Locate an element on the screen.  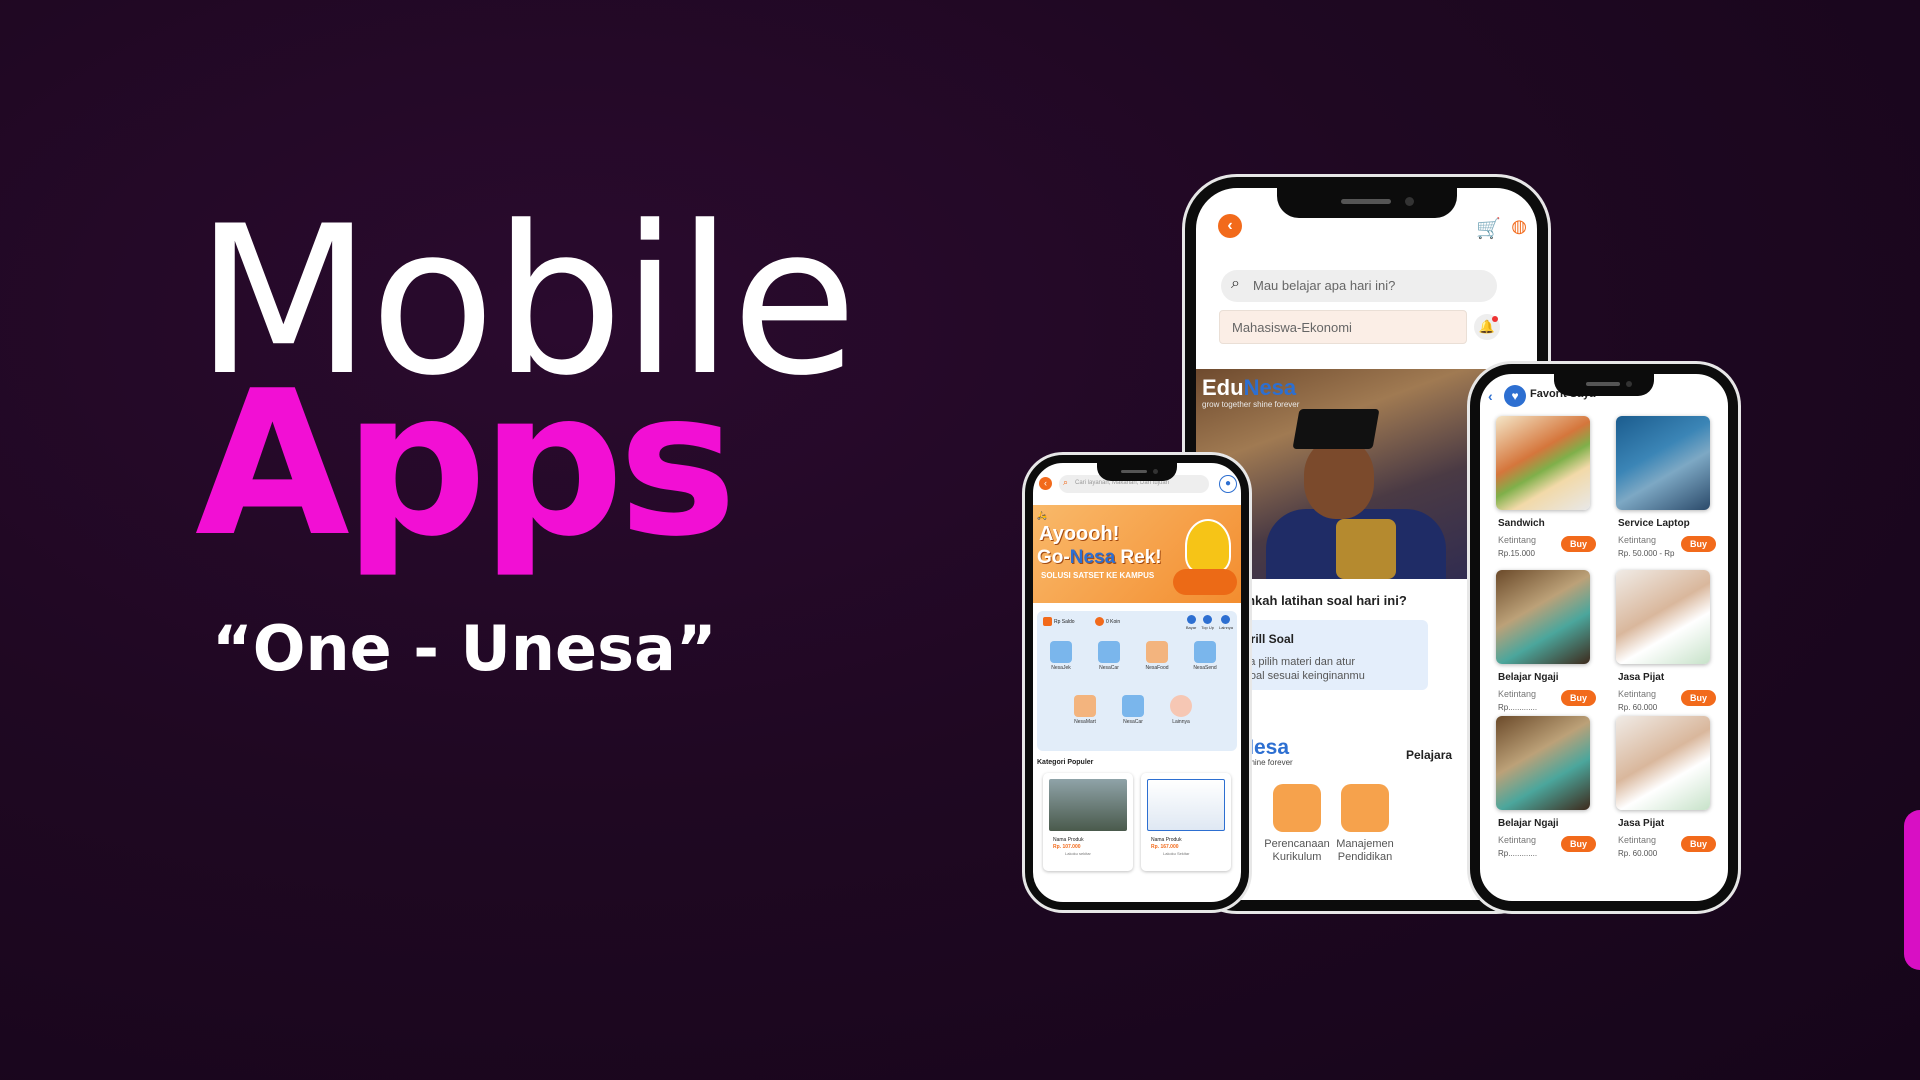
rider-illustration is located at coordinates (1208, 546).